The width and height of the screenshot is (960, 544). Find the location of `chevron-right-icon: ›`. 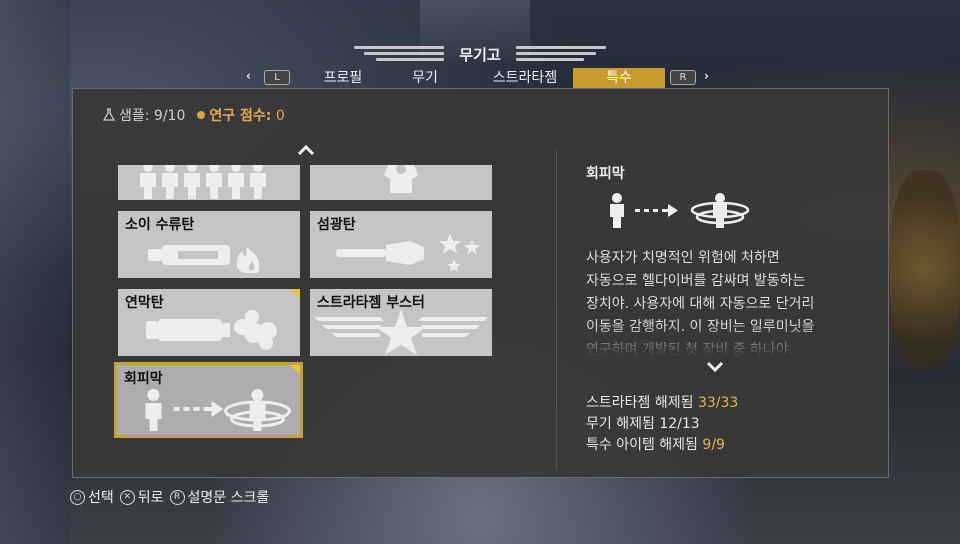

chevron-right-icon: › is located at coordinates (706, 76).